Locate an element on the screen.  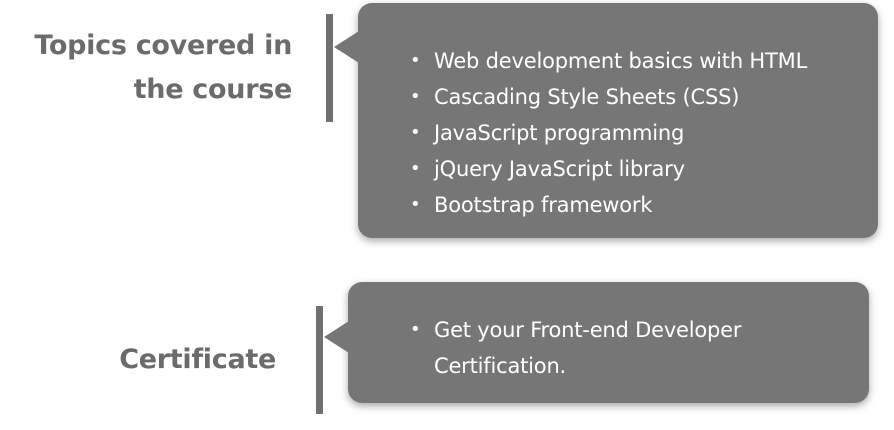
section-heading-topics: Topics covered in the course is located at coordinates (163, 68).